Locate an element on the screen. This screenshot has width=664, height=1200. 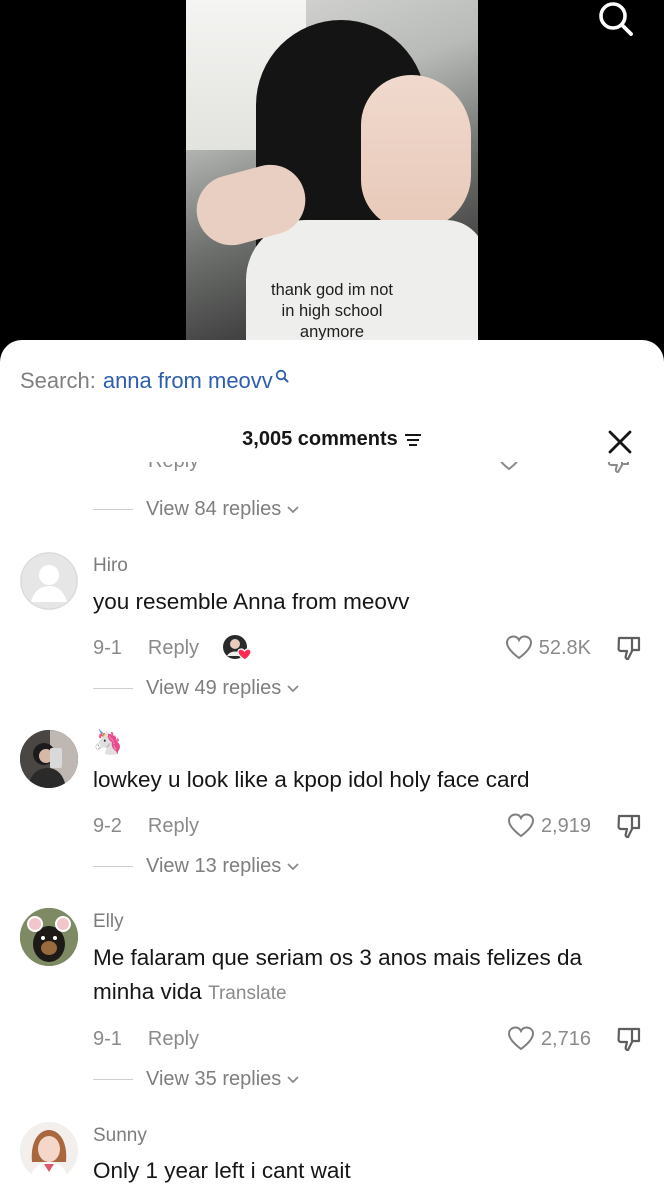
creator-avatar-icon is located at coordinates (237, 648).